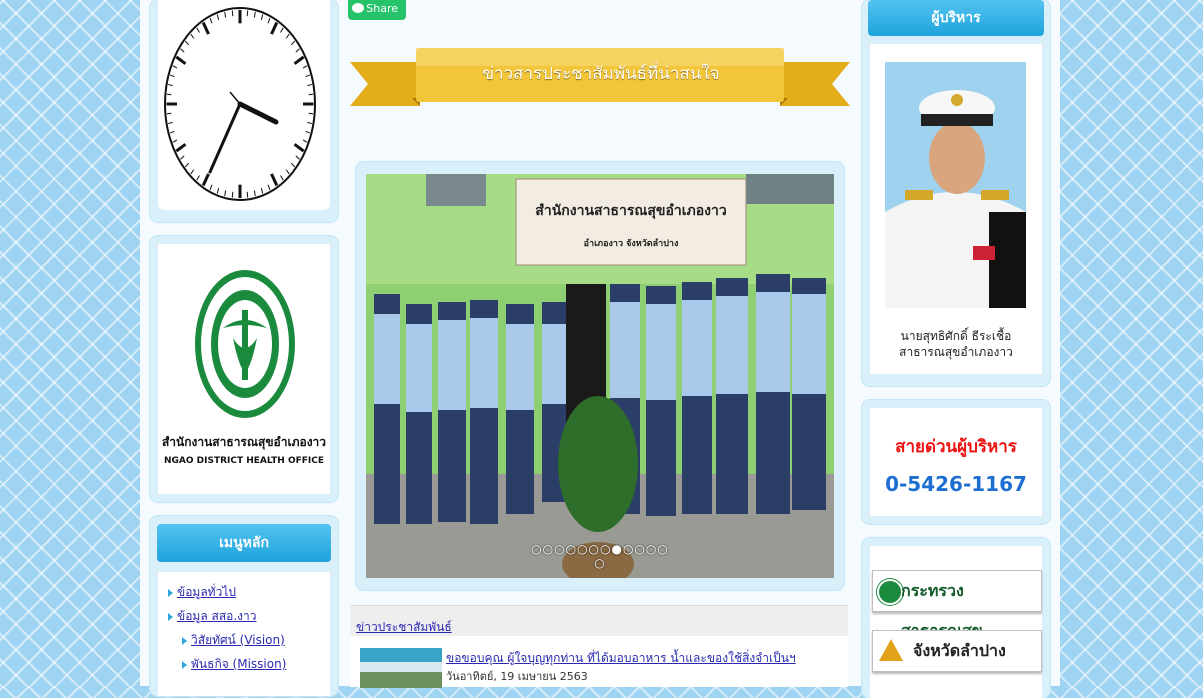  What do you see at coordinates (956, 336) in the screenshot?
I see `executive-name-text: นายสุทธิศักดิ์ ธีระเชื้อ` at bounding box center [956, 336].